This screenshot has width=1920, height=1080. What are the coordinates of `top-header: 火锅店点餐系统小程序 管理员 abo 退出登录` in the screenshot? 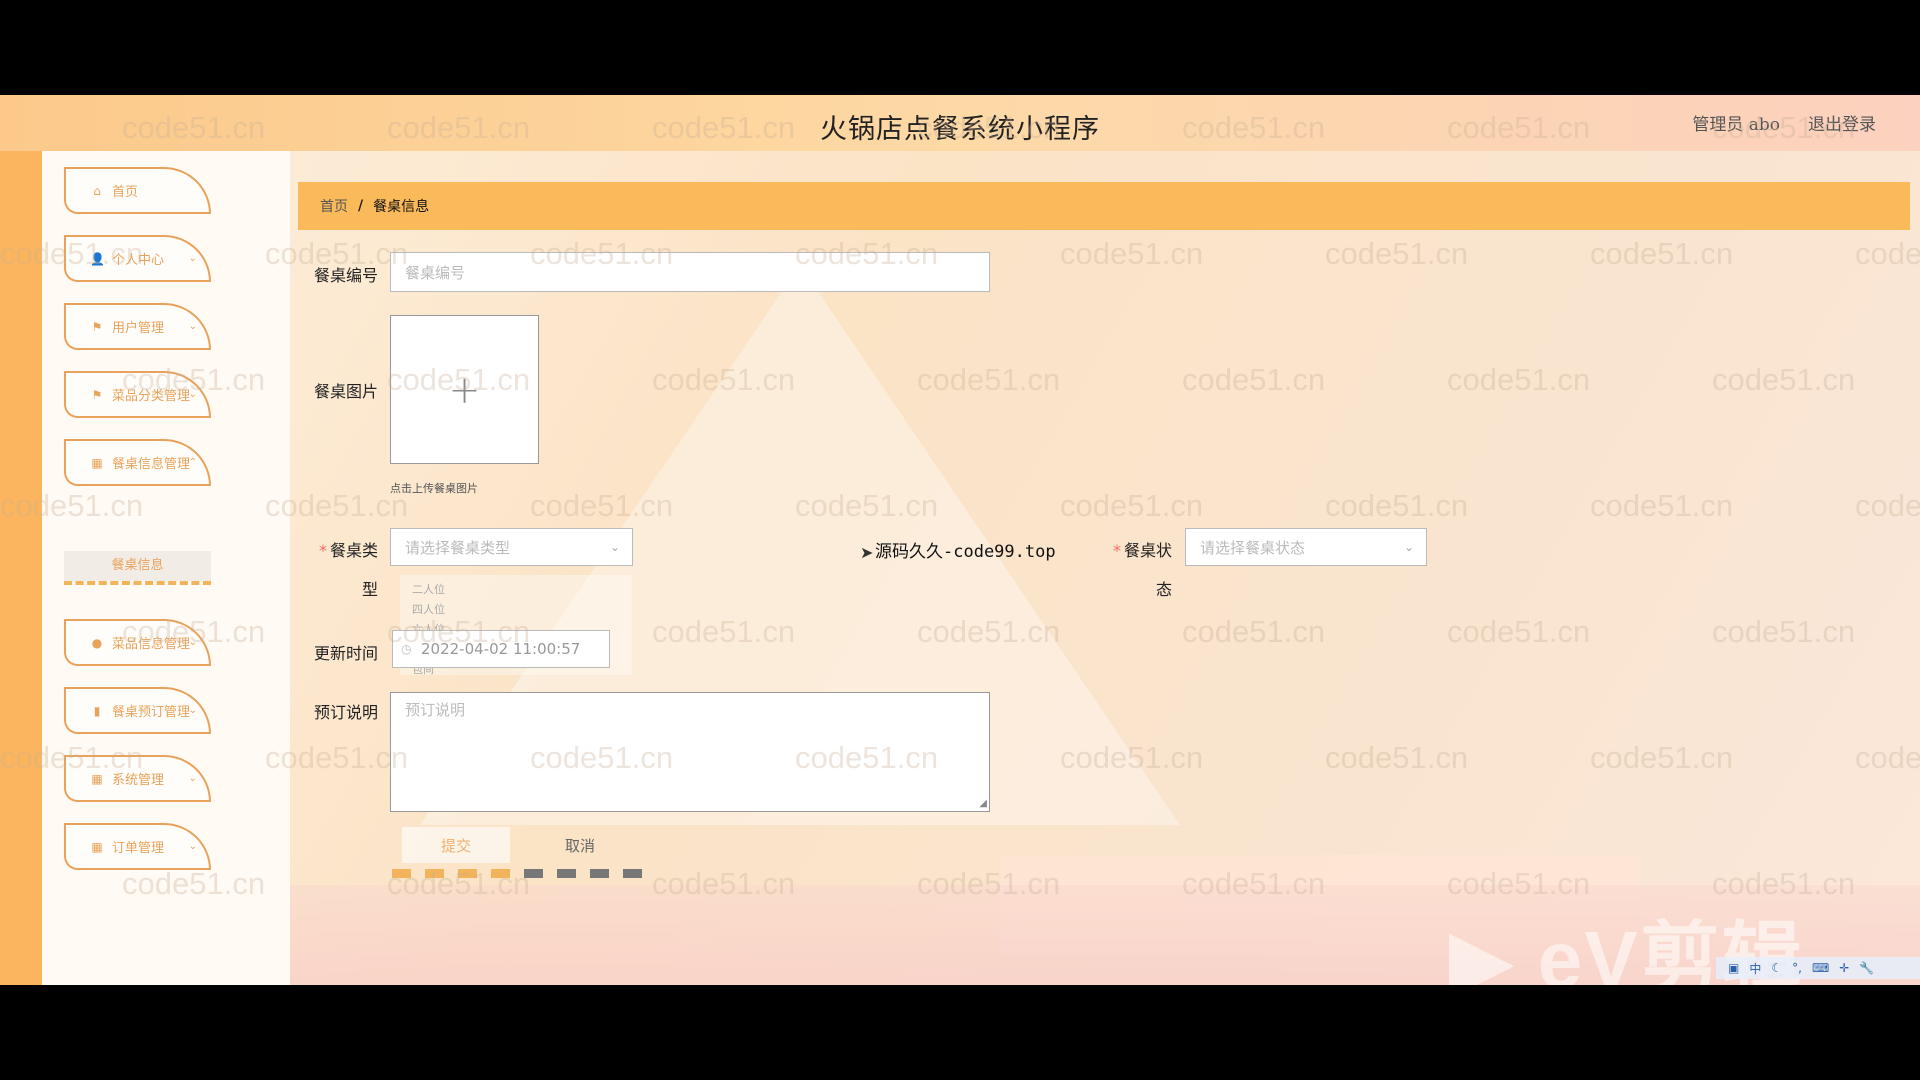 It's located at (960, 123).